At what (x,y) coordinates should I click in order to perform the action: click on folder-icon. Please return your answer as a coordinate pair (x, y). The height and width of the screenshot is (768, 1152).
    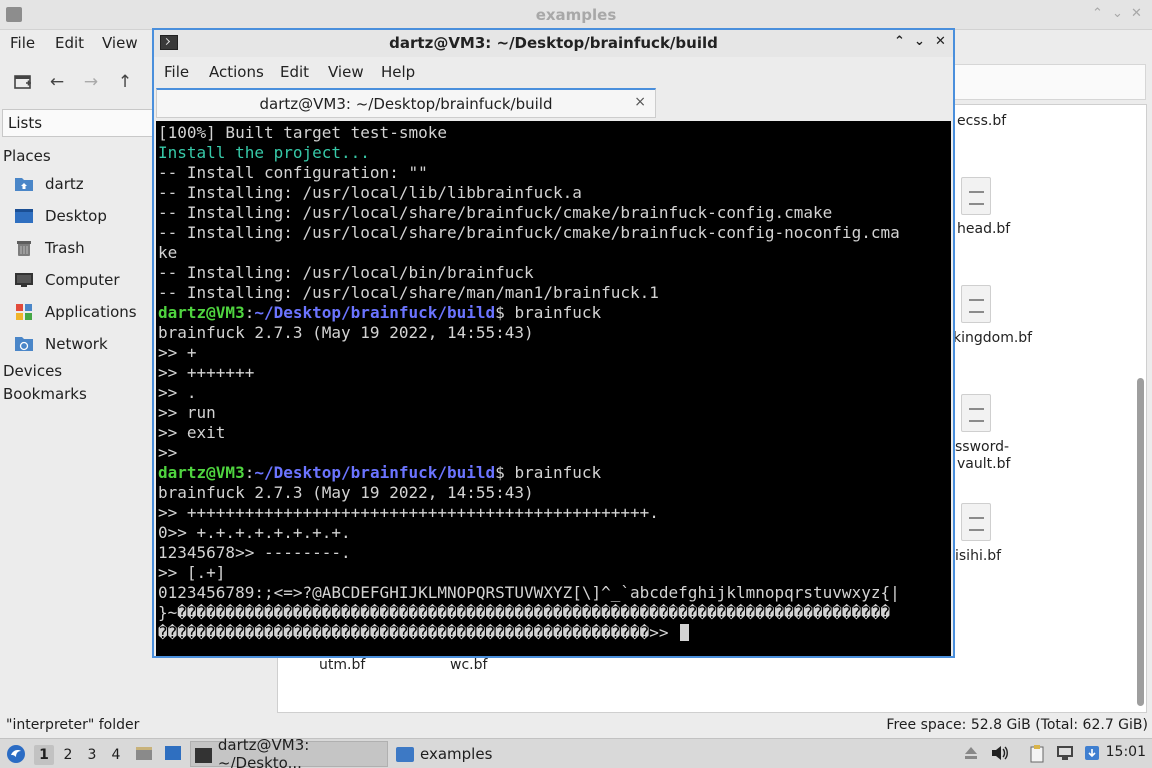
    Looking at the image, I should click on (405, 754).